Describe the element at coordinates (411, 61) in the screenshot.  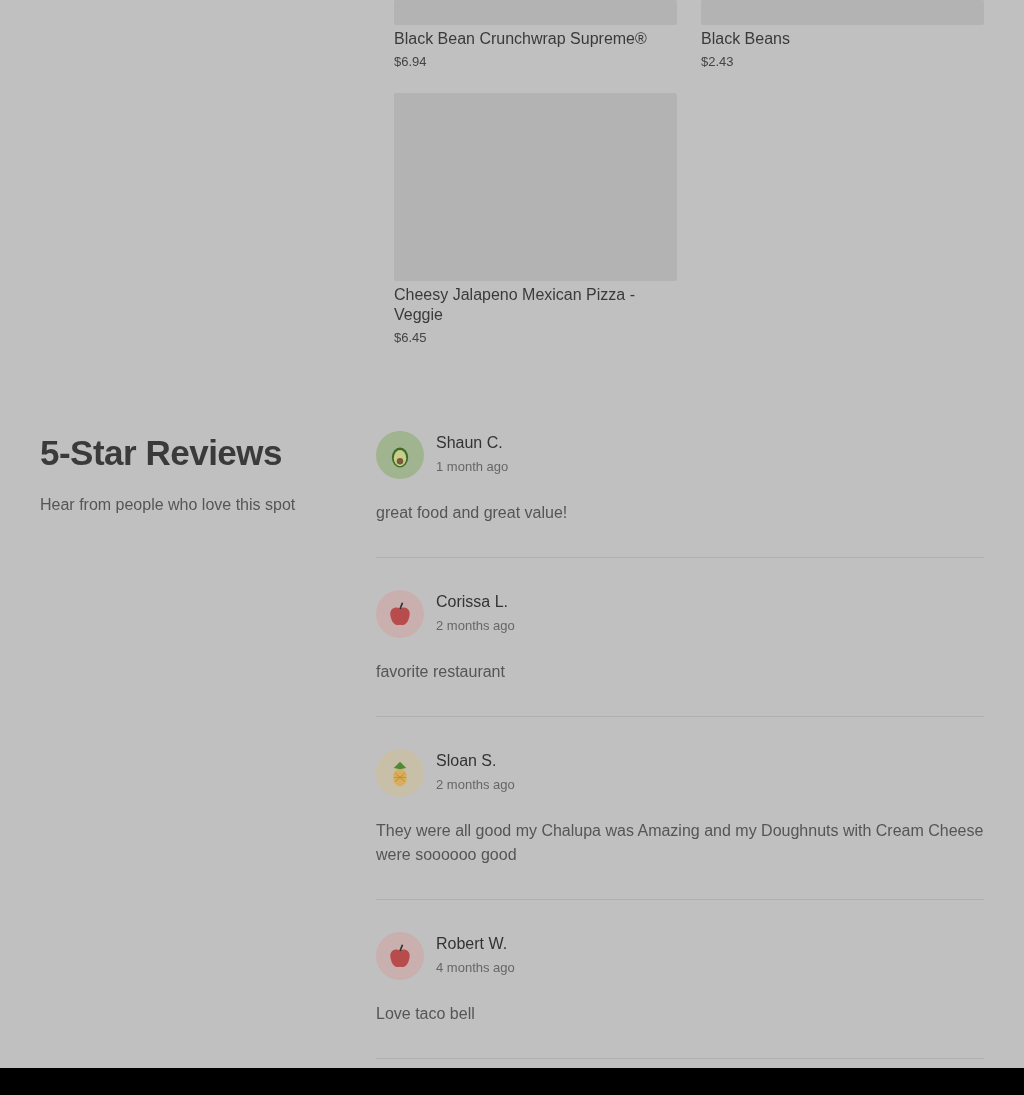
I see `item-price: $6.94` at that location.